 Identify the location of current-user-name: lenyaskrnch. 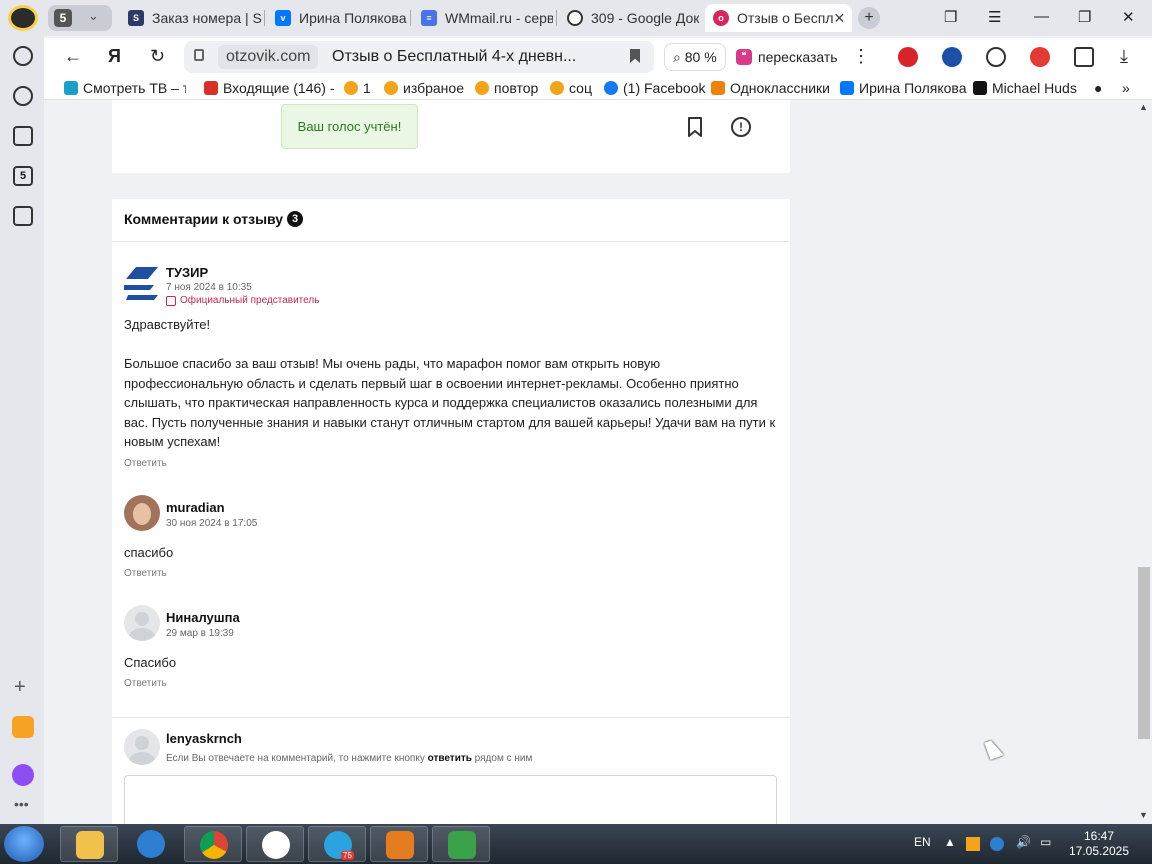
(204, 738).